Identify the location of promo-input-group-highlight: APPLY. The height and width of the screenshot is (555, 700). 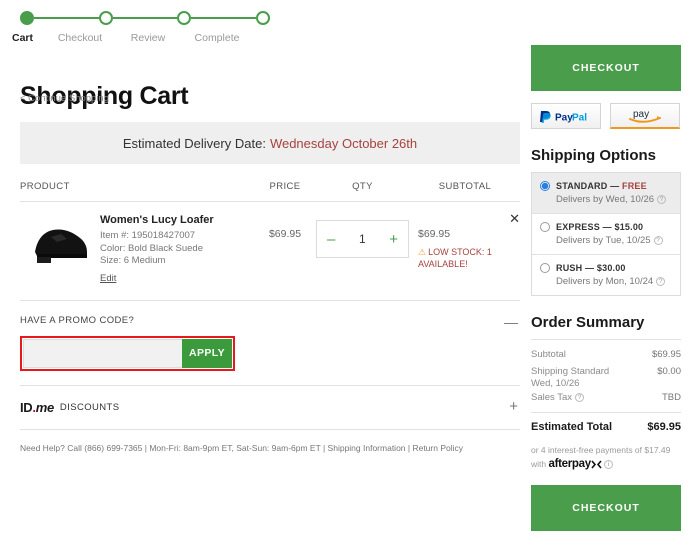
(127, 353).